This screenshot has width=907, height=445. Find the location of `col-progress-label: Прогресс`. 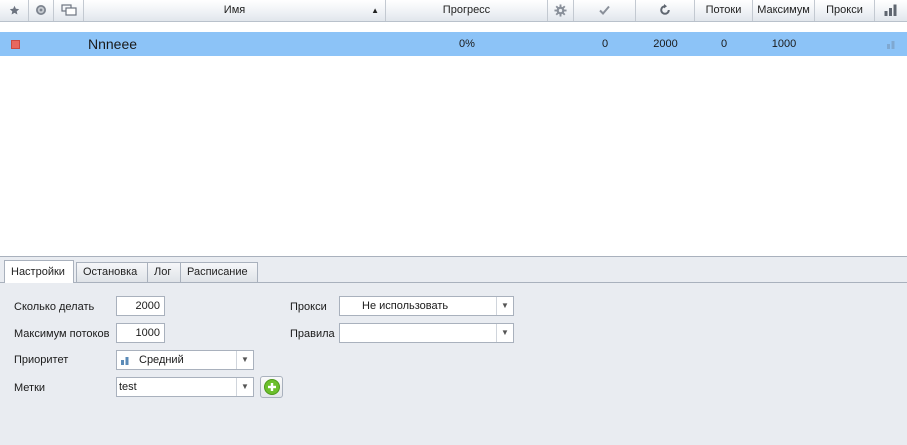

col-progress-label: Прогресс is located at coordinates (466, 10).